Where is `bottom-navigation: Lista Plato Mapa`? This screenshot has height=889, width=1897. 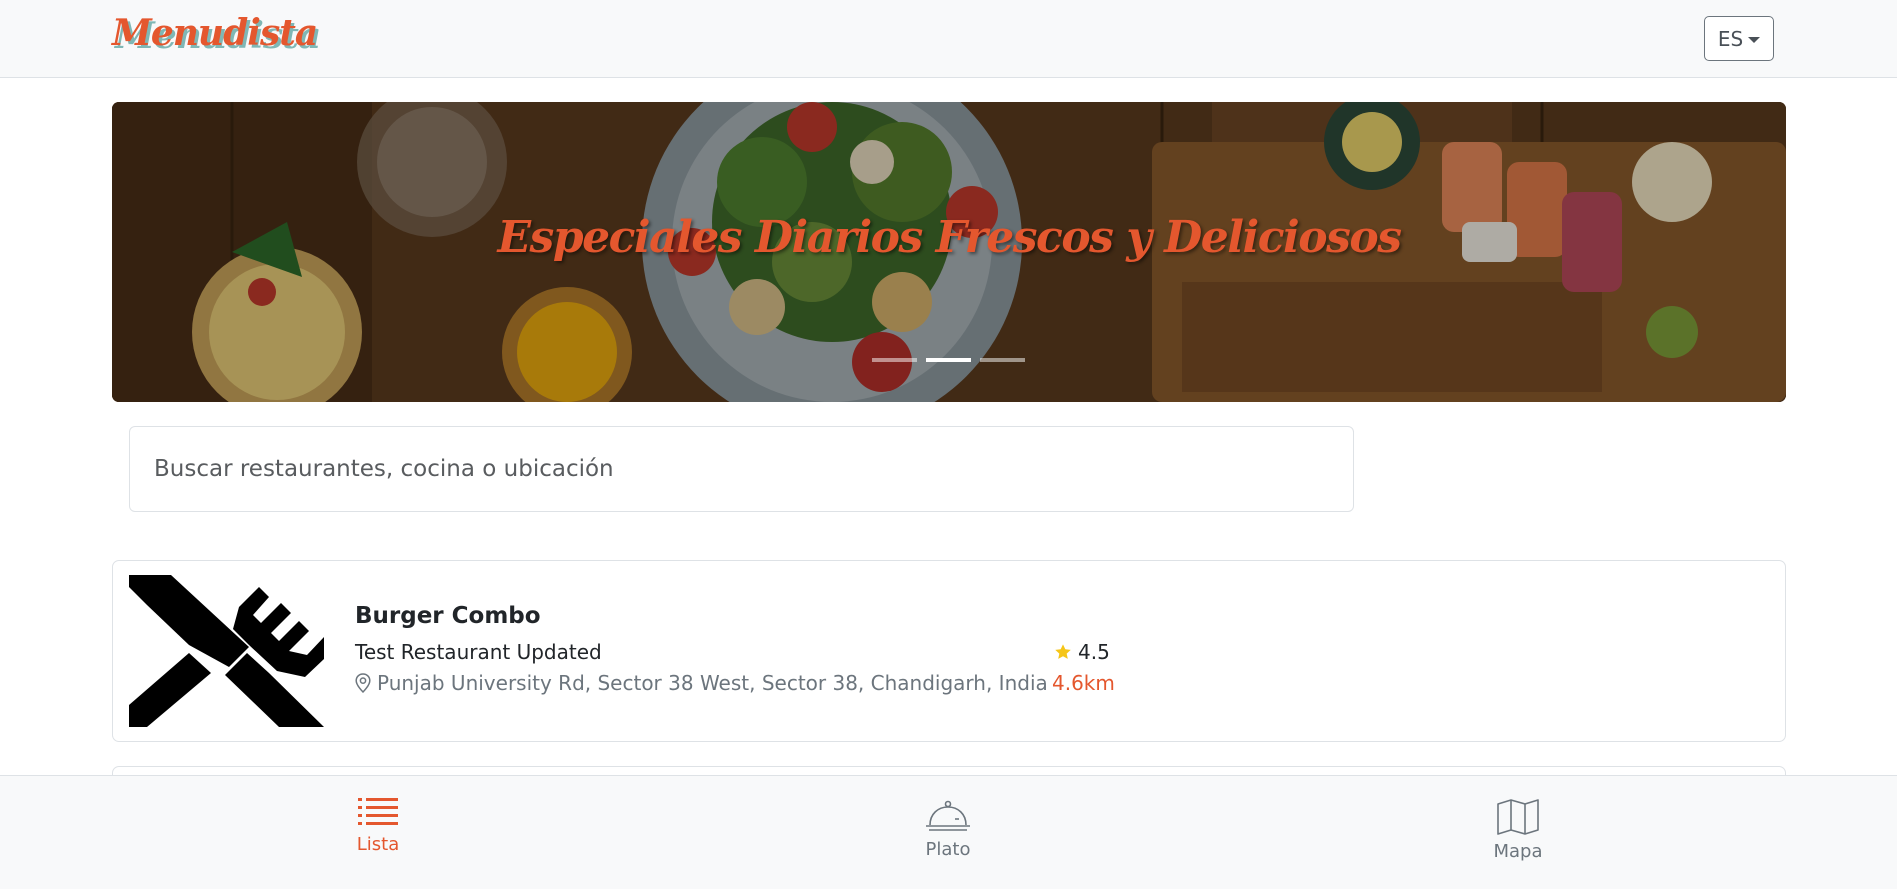
bottom-navigation: Lista Plato Mapa is located at coordinates (948, 832).